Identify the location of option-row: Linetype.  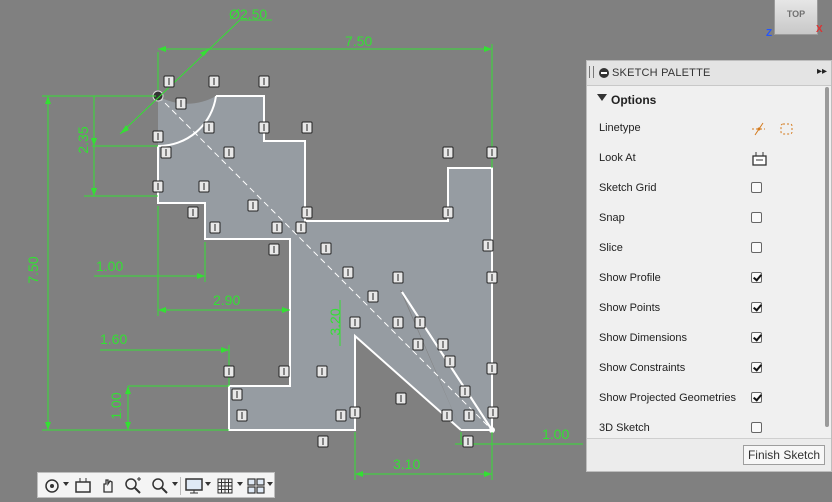
(709, 129).